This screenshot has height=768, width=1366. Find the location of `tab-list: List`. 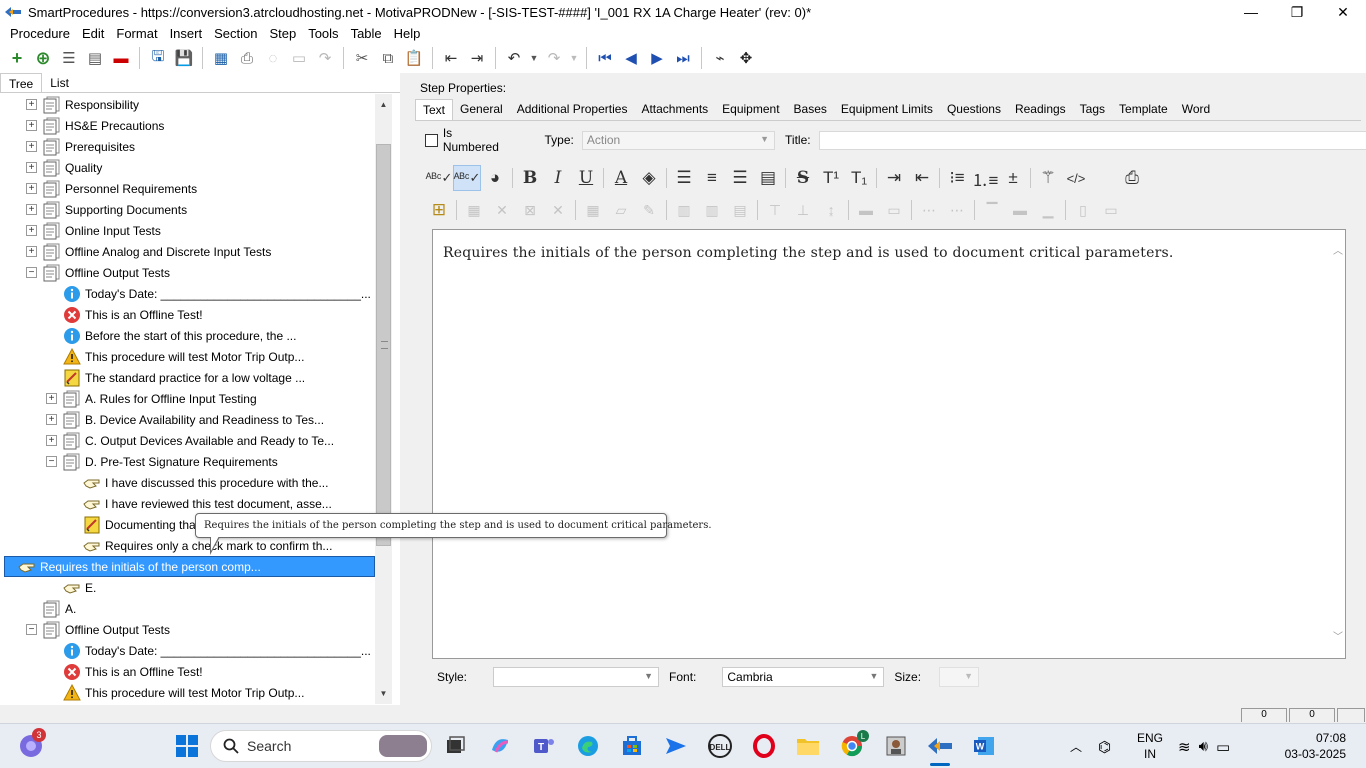

tab-list: List is located at coordinates (59, 82).